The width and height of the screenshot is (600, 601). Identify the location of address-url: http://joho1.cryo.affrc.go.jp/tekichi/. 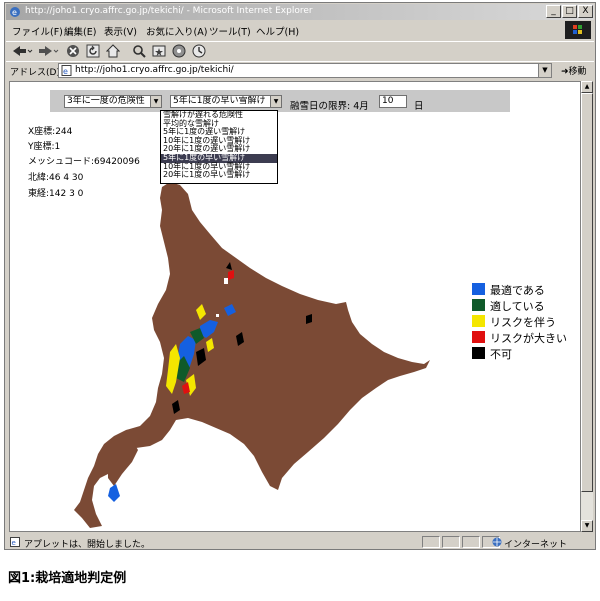
(154, 70).